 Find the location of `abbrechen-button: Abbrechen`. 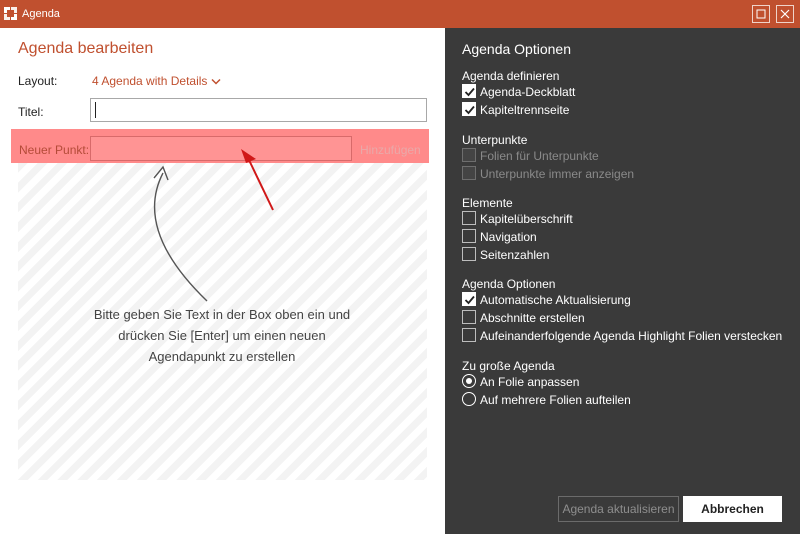

abbrechen-button: Abbrechen is located at coordinates (732, 509).